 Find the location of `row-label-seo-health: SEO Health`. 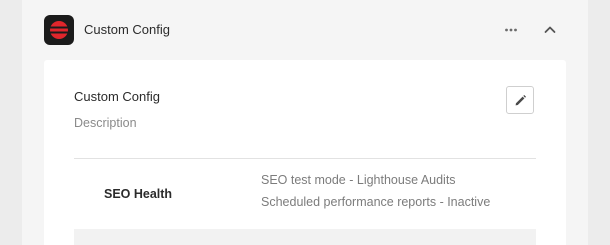

row-label-seo-health: SEO Health is located at coordinates (138, 194).